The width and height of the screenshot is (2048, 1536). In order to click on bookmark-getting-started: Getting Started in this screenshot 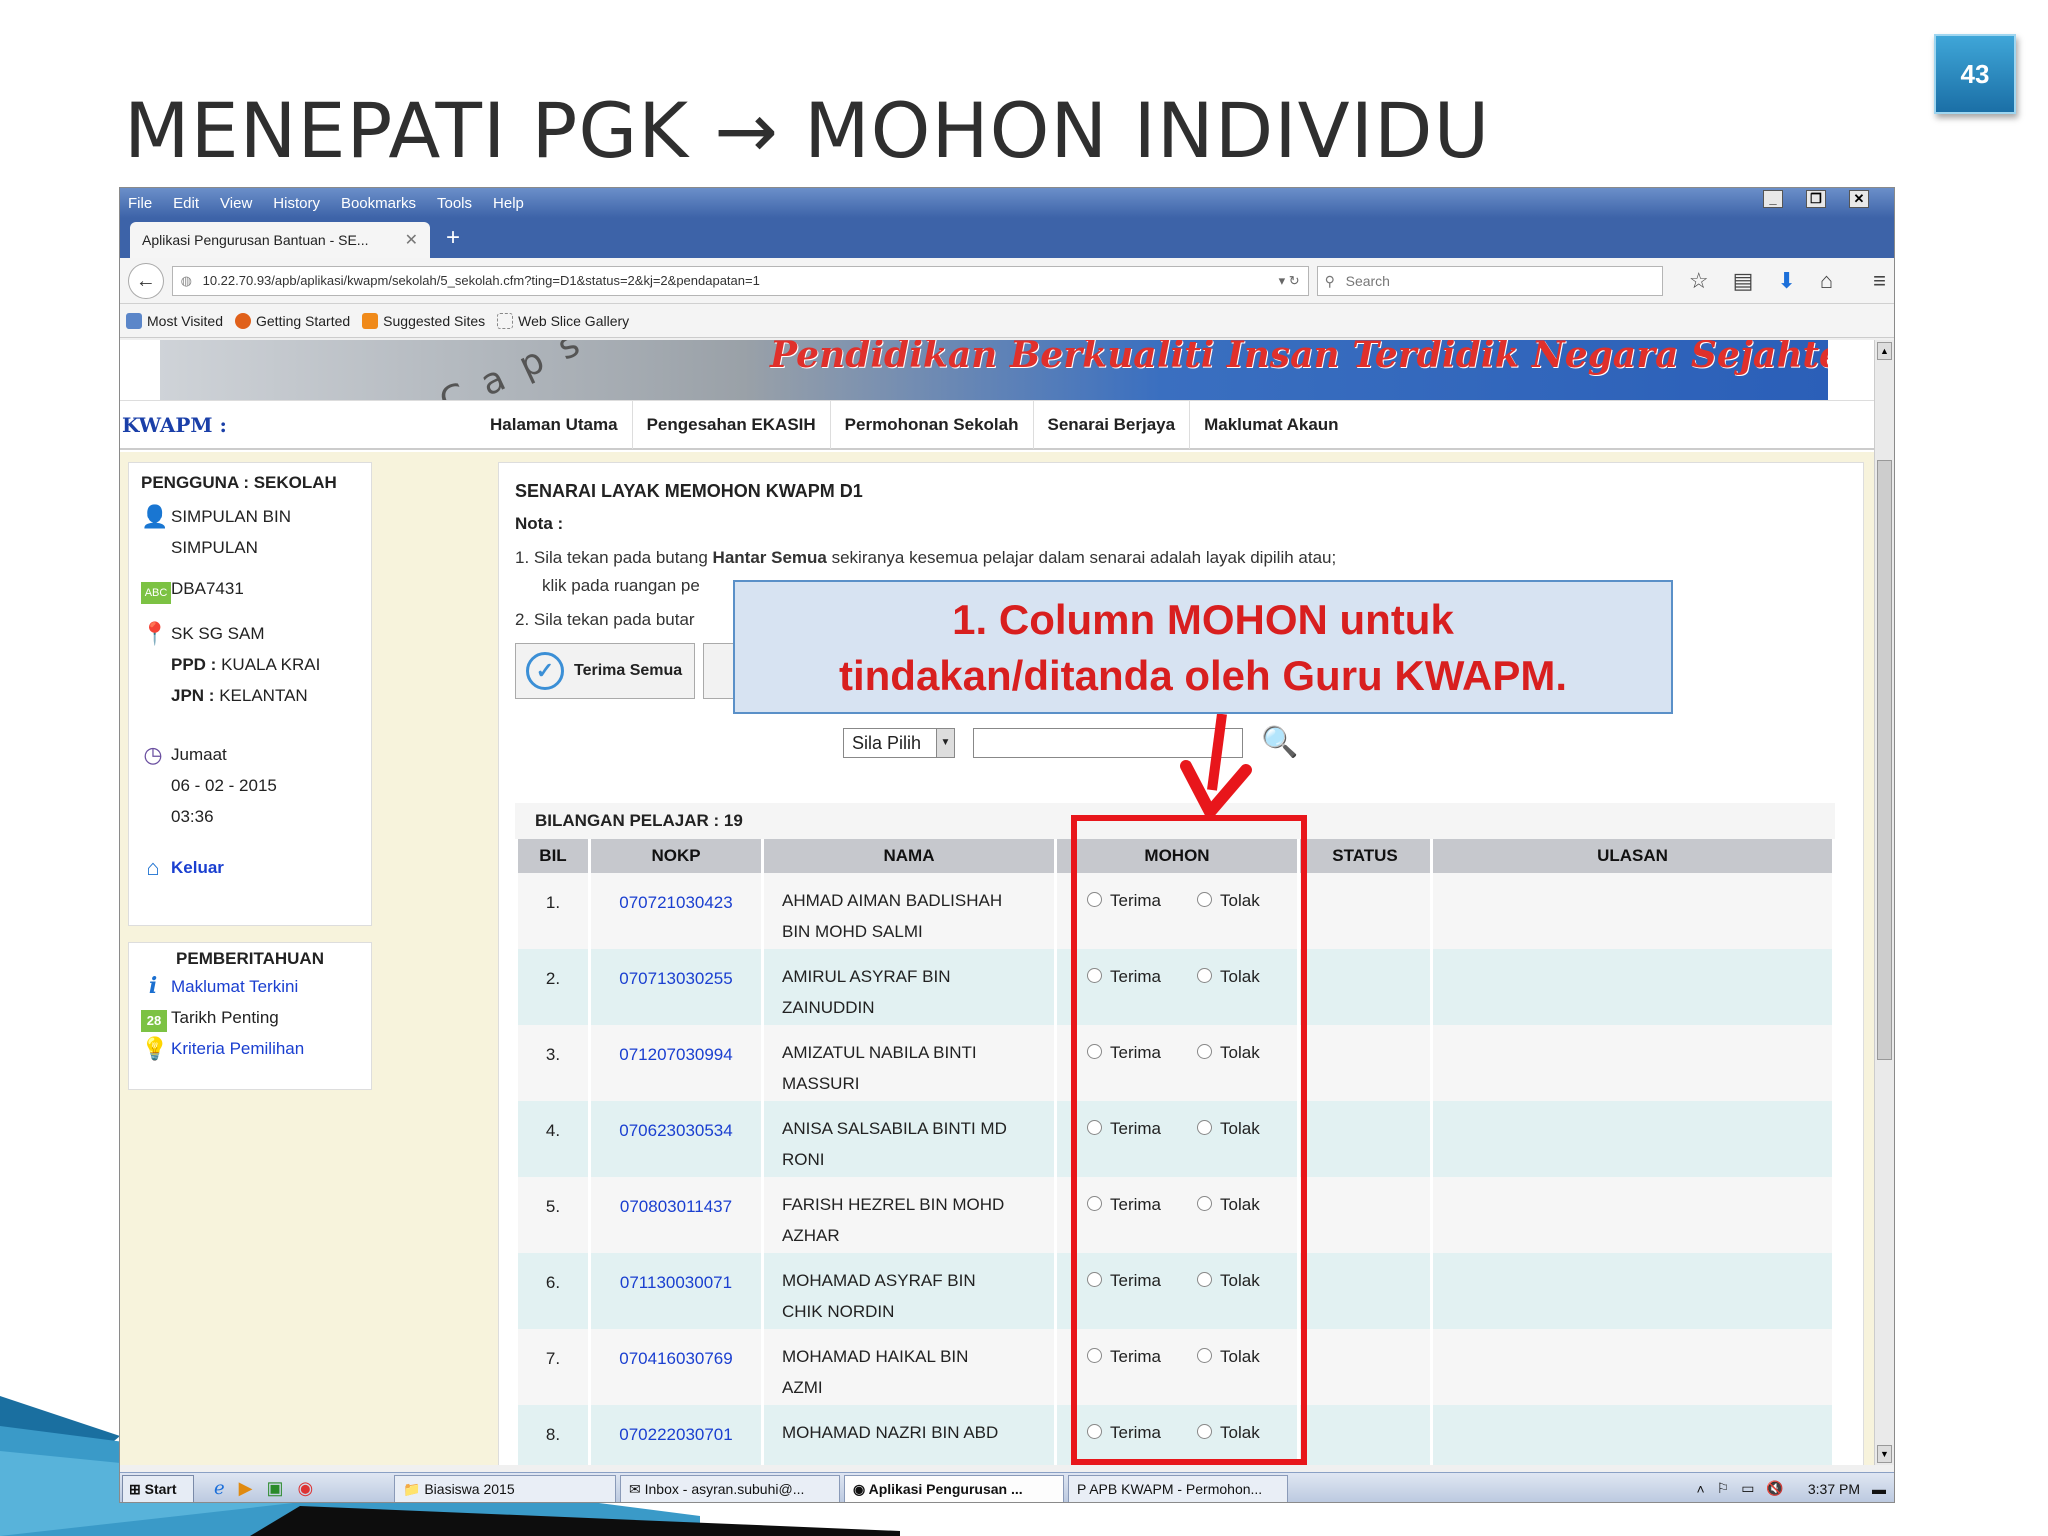, I will do `click(292, 320)`.